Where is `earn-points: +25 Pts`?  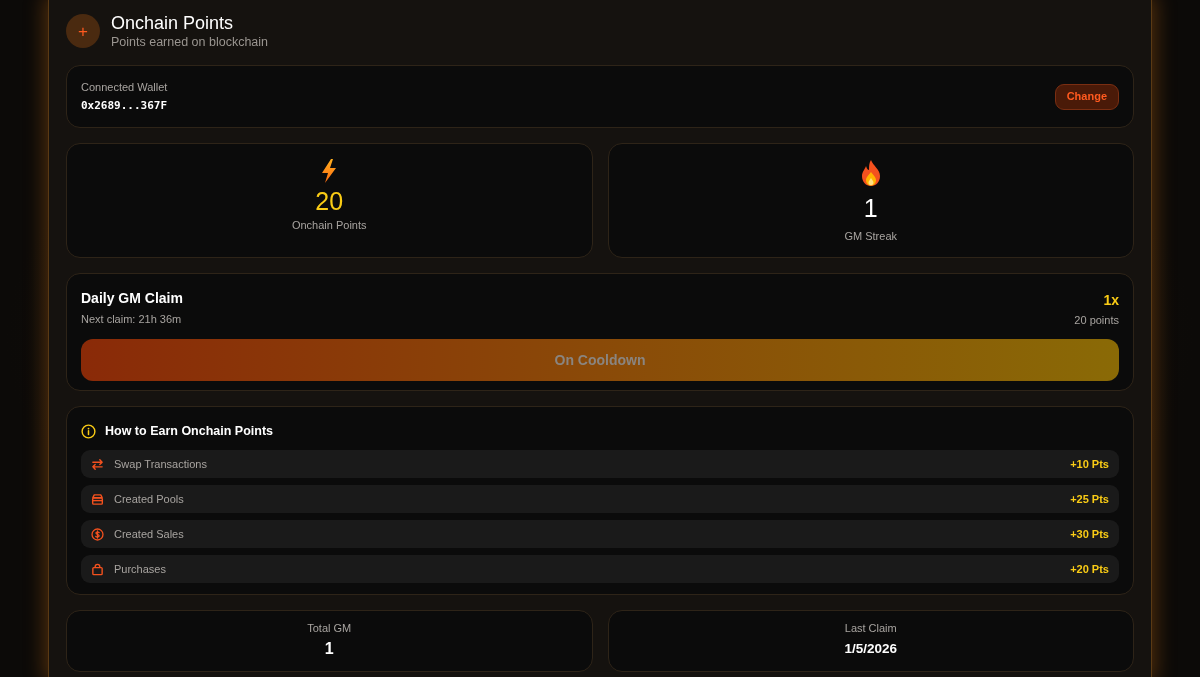
earn-points: +25 Pts is located at coordinates (1089, 499).